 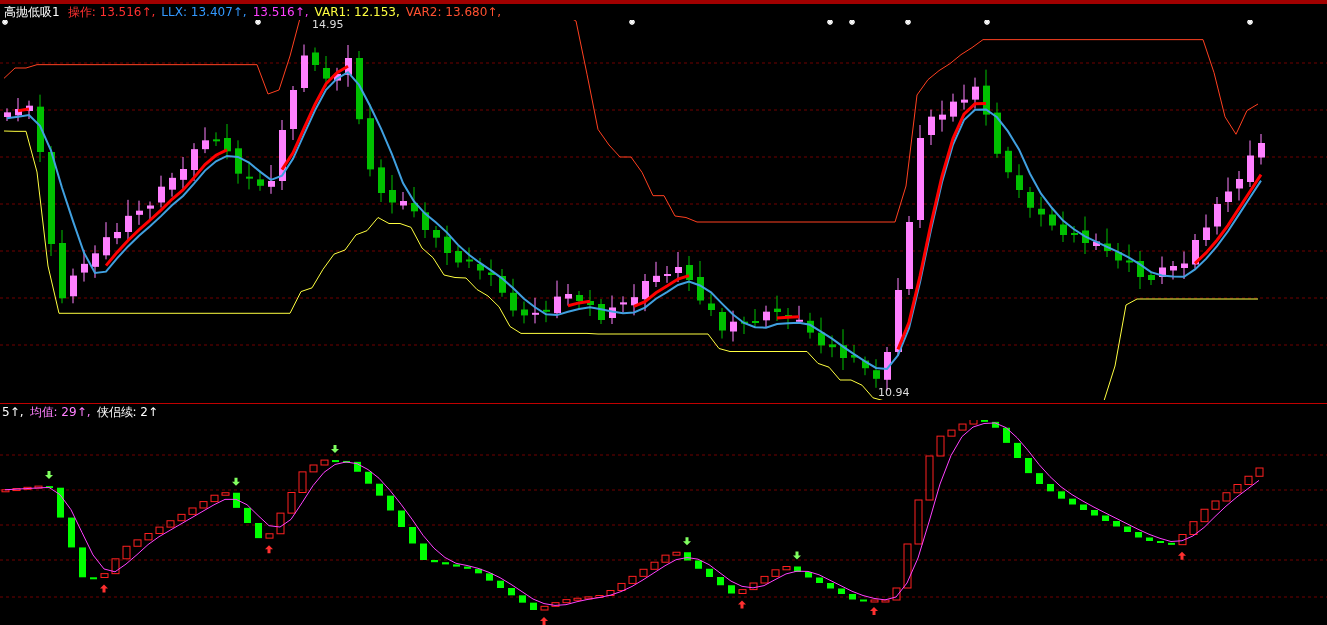 I want to click on indicator-title: 高抛低吸1, so click(x=32, y=12).